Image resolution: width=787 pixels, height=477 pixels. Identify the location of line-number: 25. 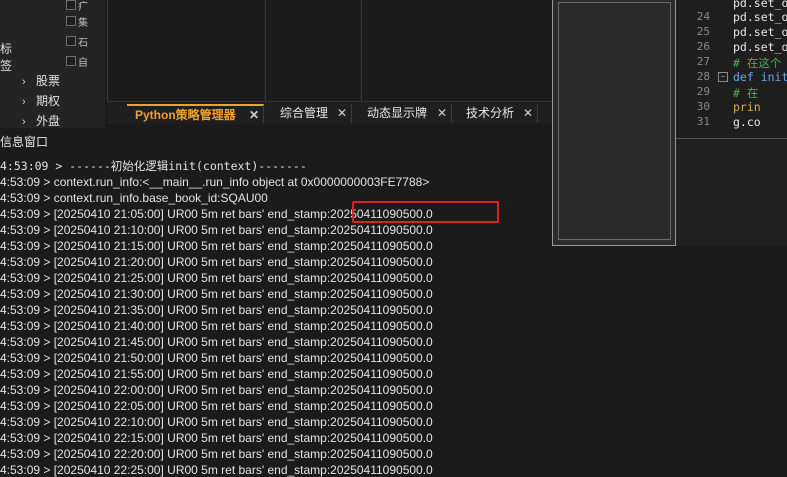
(703, 31).